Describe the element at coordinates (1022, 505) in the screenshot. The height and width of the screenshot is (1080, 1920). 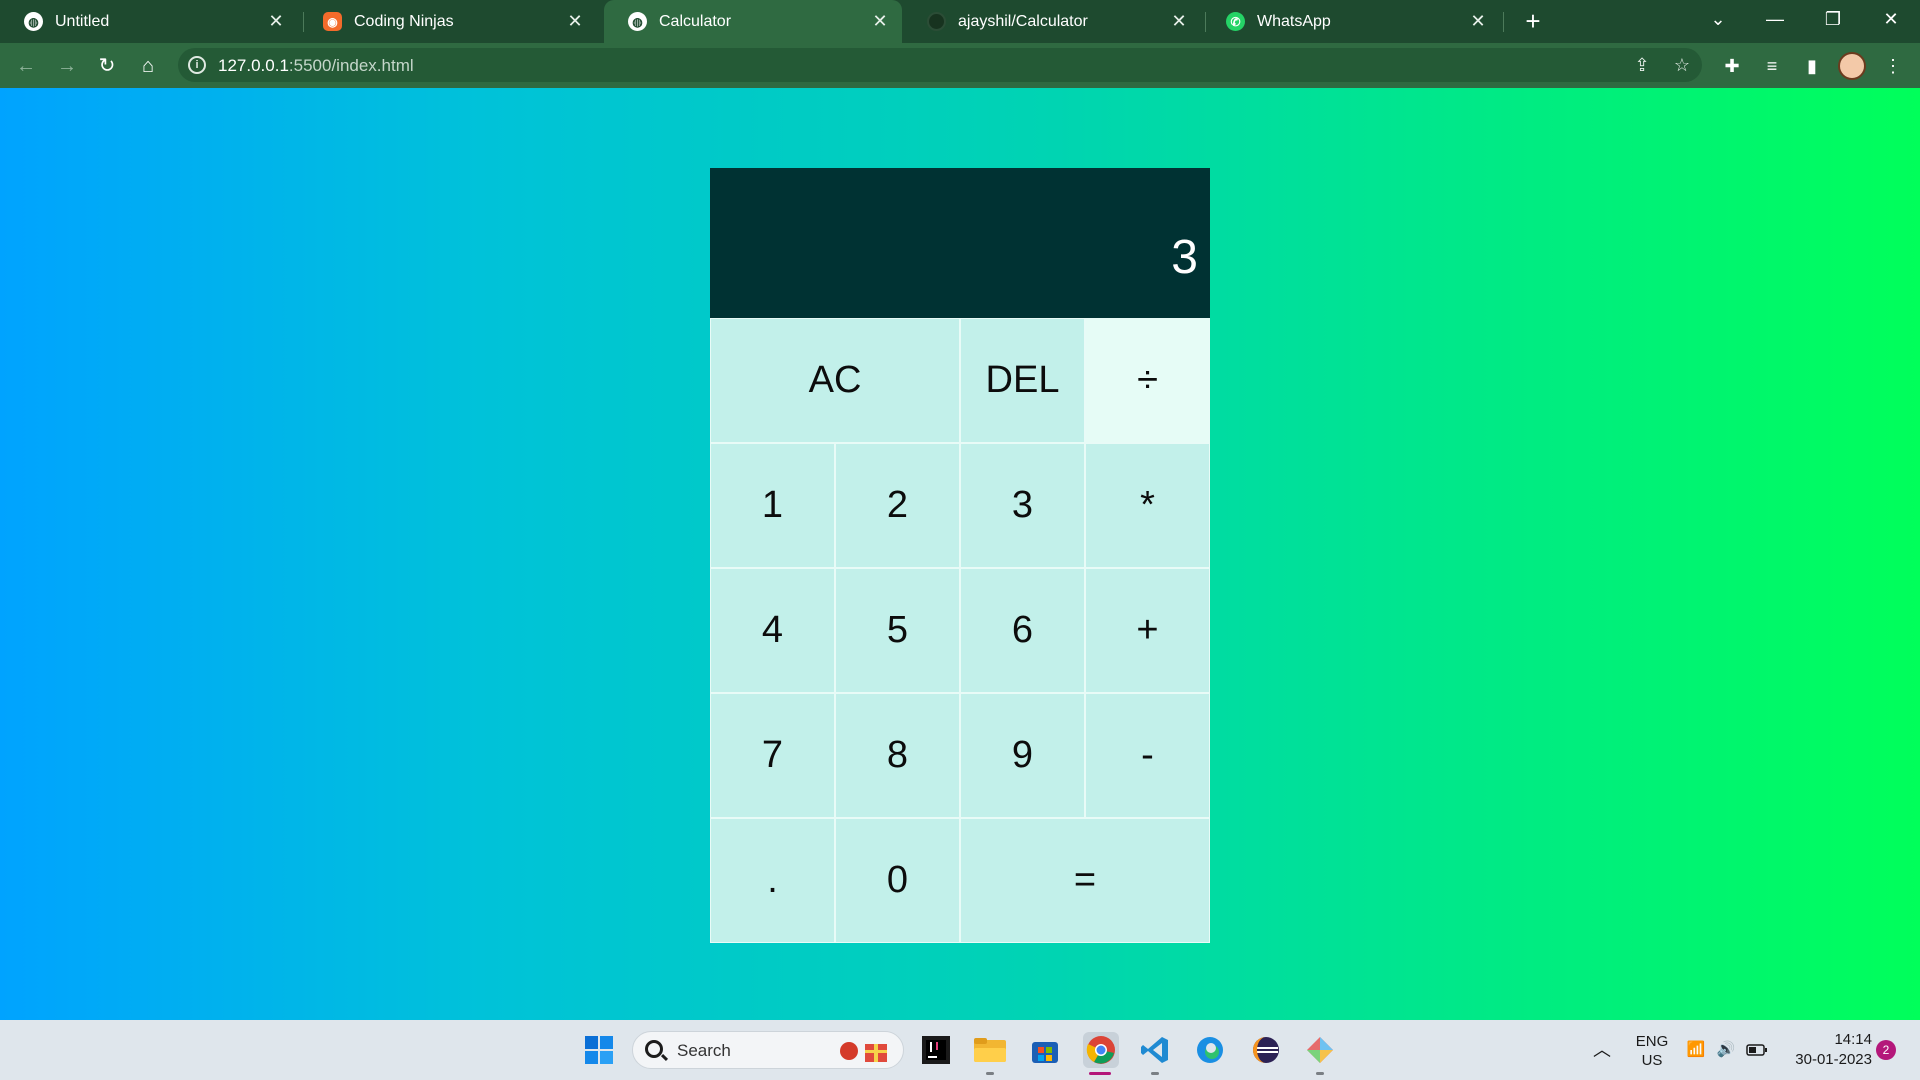
I see `digit-3-button: 3` at that location.